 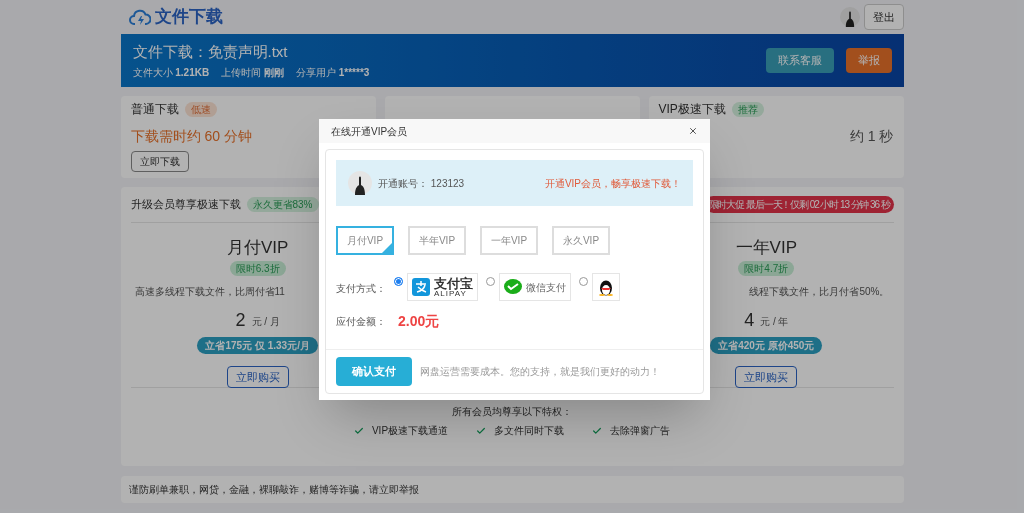 I want to click on card-title: 普通下载, so click(x=154, y=109).